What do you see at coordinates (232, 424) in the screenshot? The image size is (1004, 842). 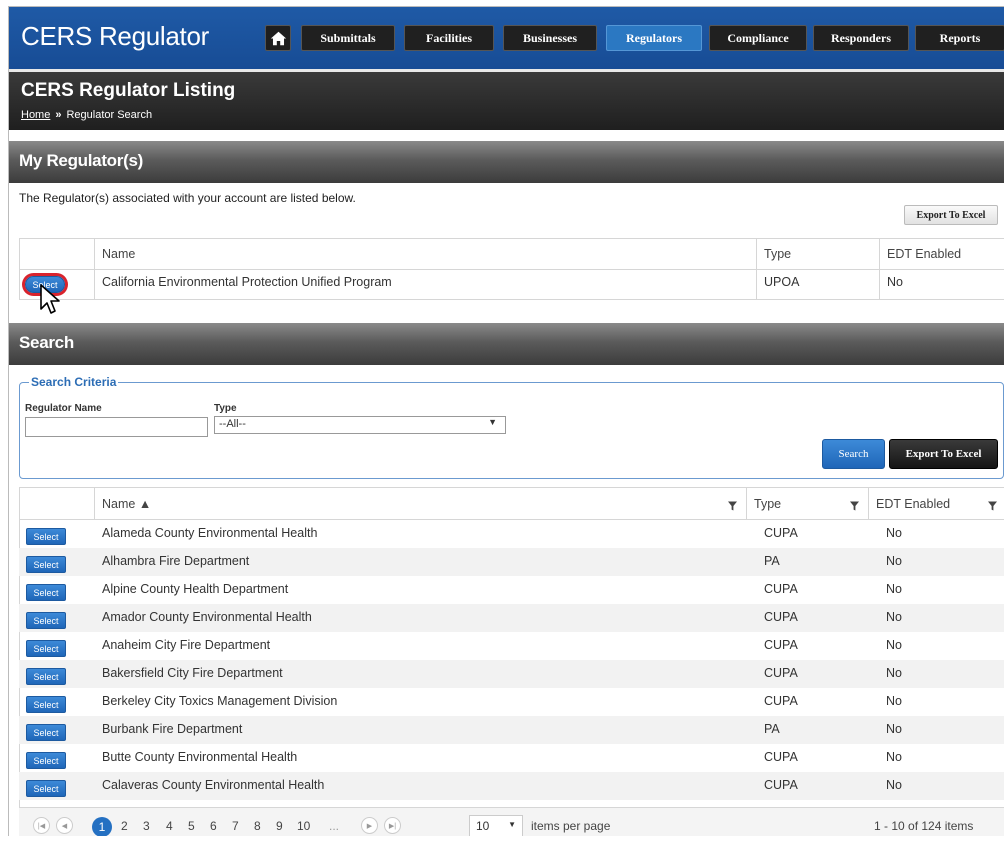 I see `type-select-value: --All--` at bounding box center [232, 424].